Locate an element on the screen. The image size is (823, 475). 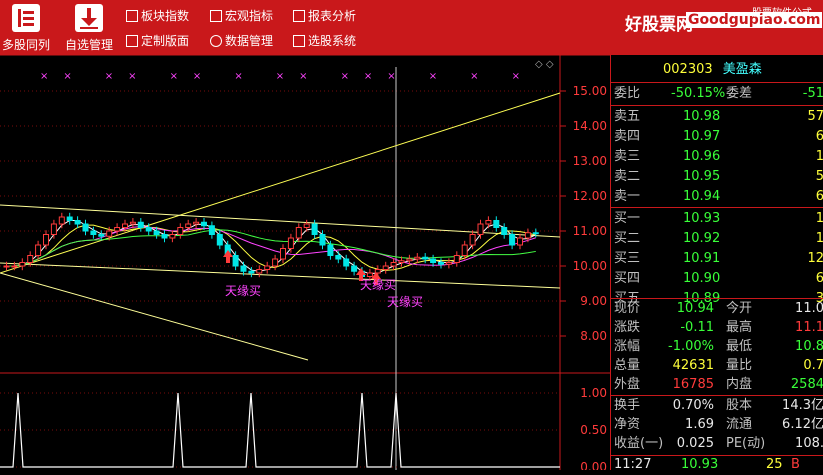
custom-layout-button: 定制版面 is located at coordinates (157, 41).